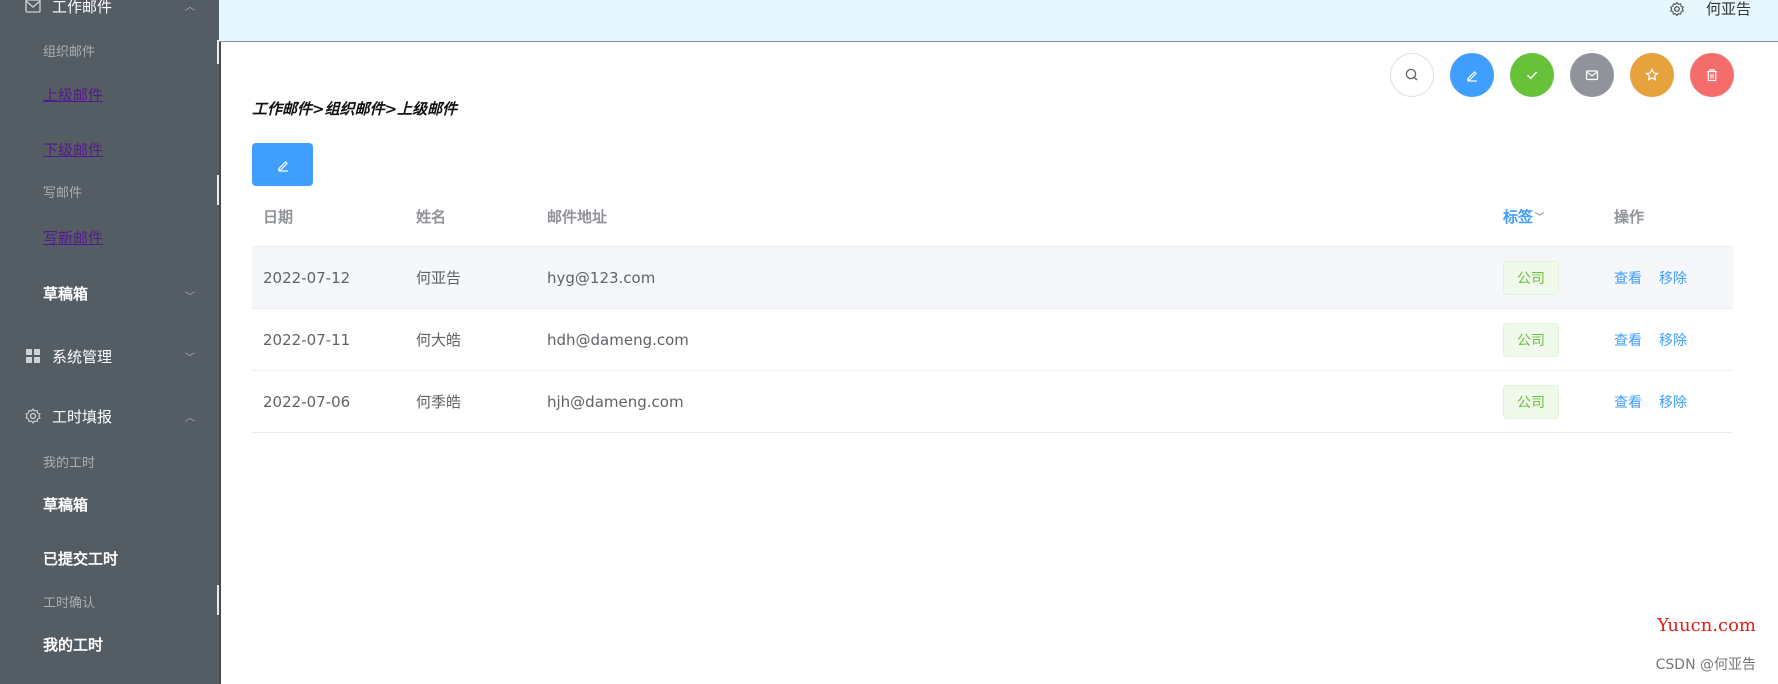  I want to click on write-mail-button, so click(282, 164).